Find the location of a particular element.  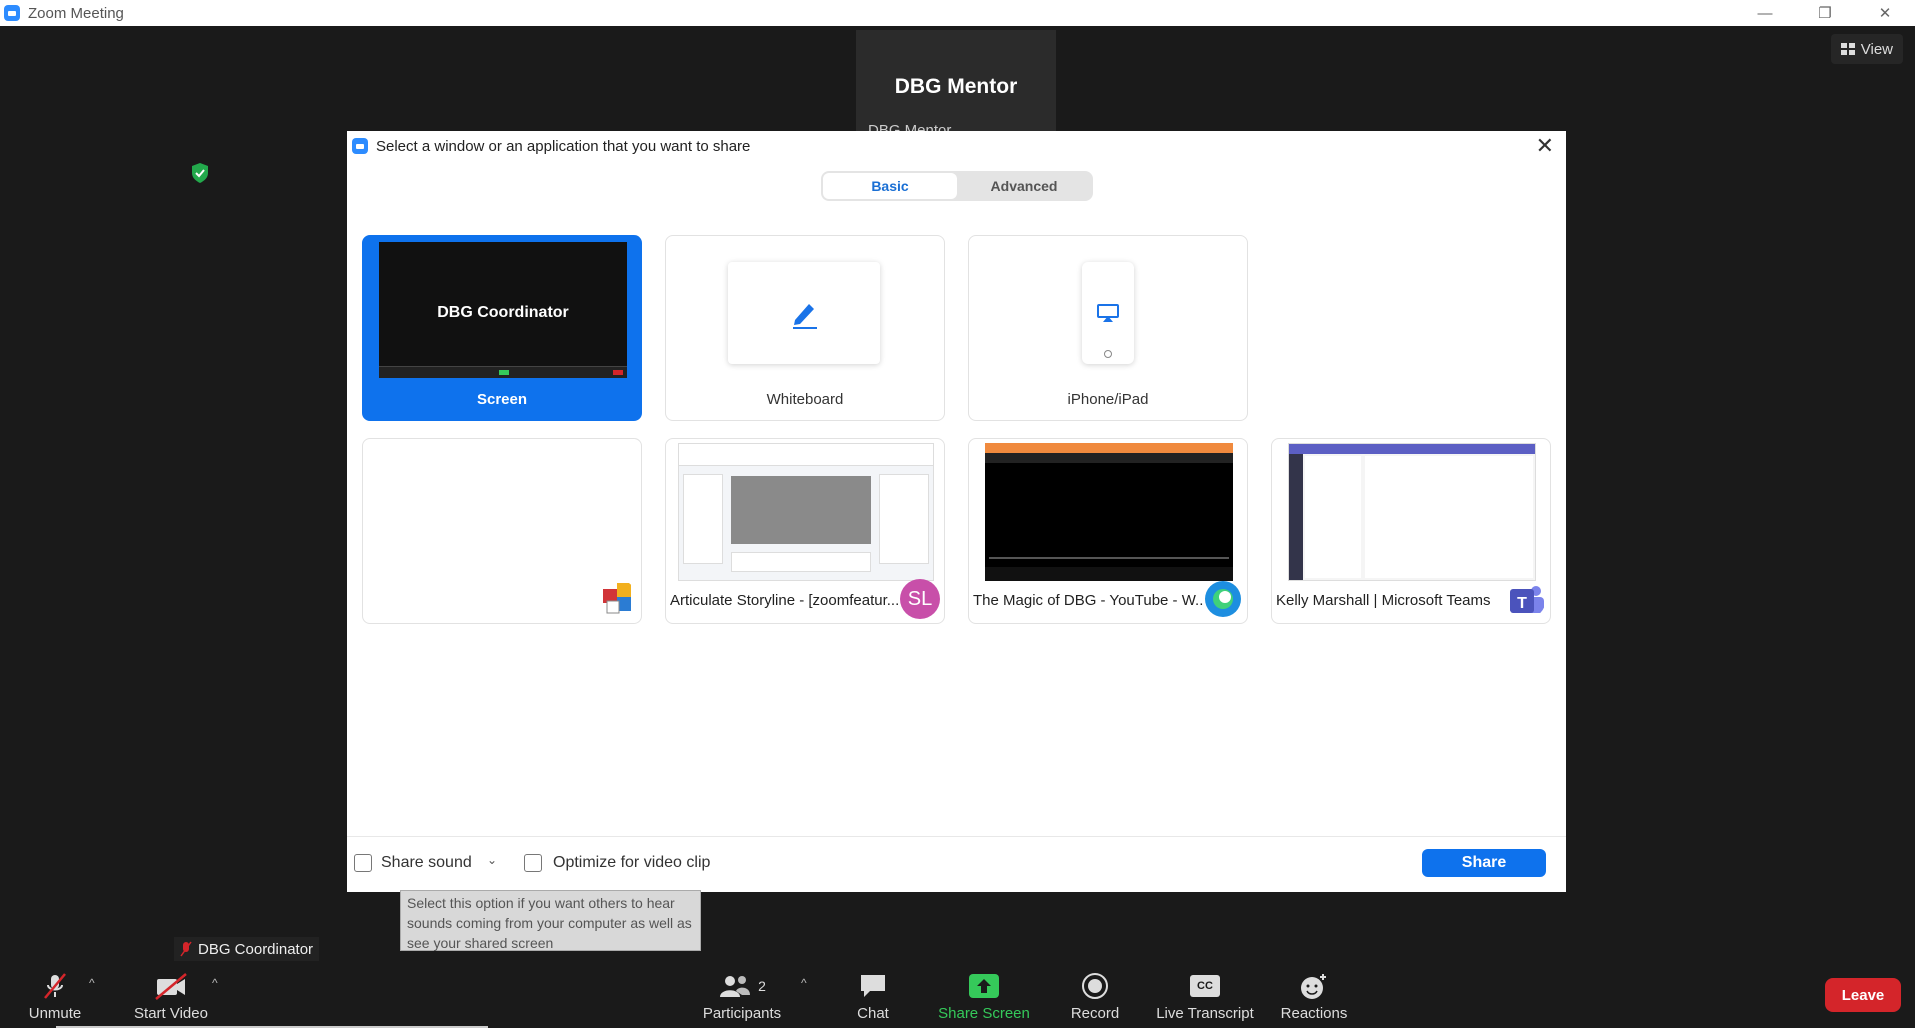

share-option-label: Whiteboard is located at coordinates (805, 399).